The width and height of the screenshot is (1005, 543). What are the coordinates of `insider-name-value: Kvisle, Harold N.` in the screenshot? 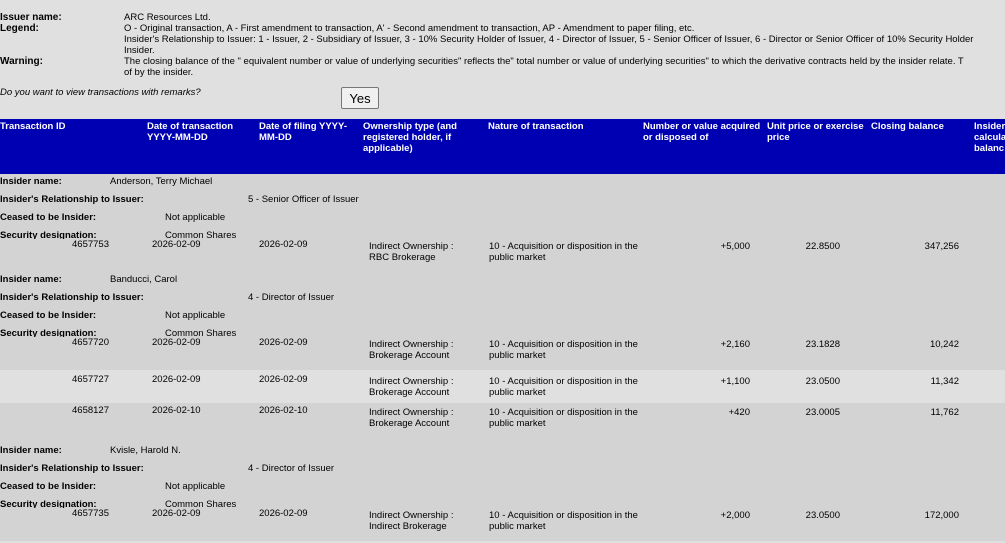 It's located at (145, 450).